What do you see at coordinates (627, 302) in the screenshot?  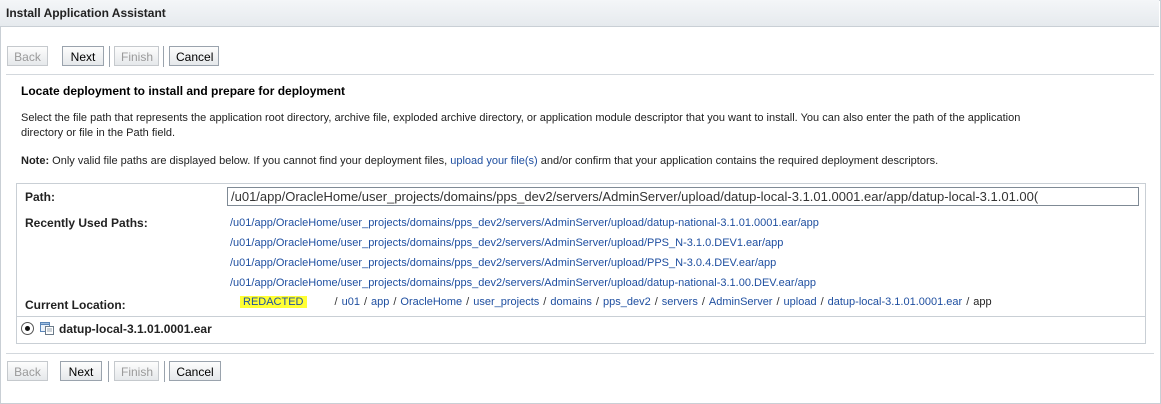 I see `crumb-link: pps_dev2` at bounding box center [627, 302].